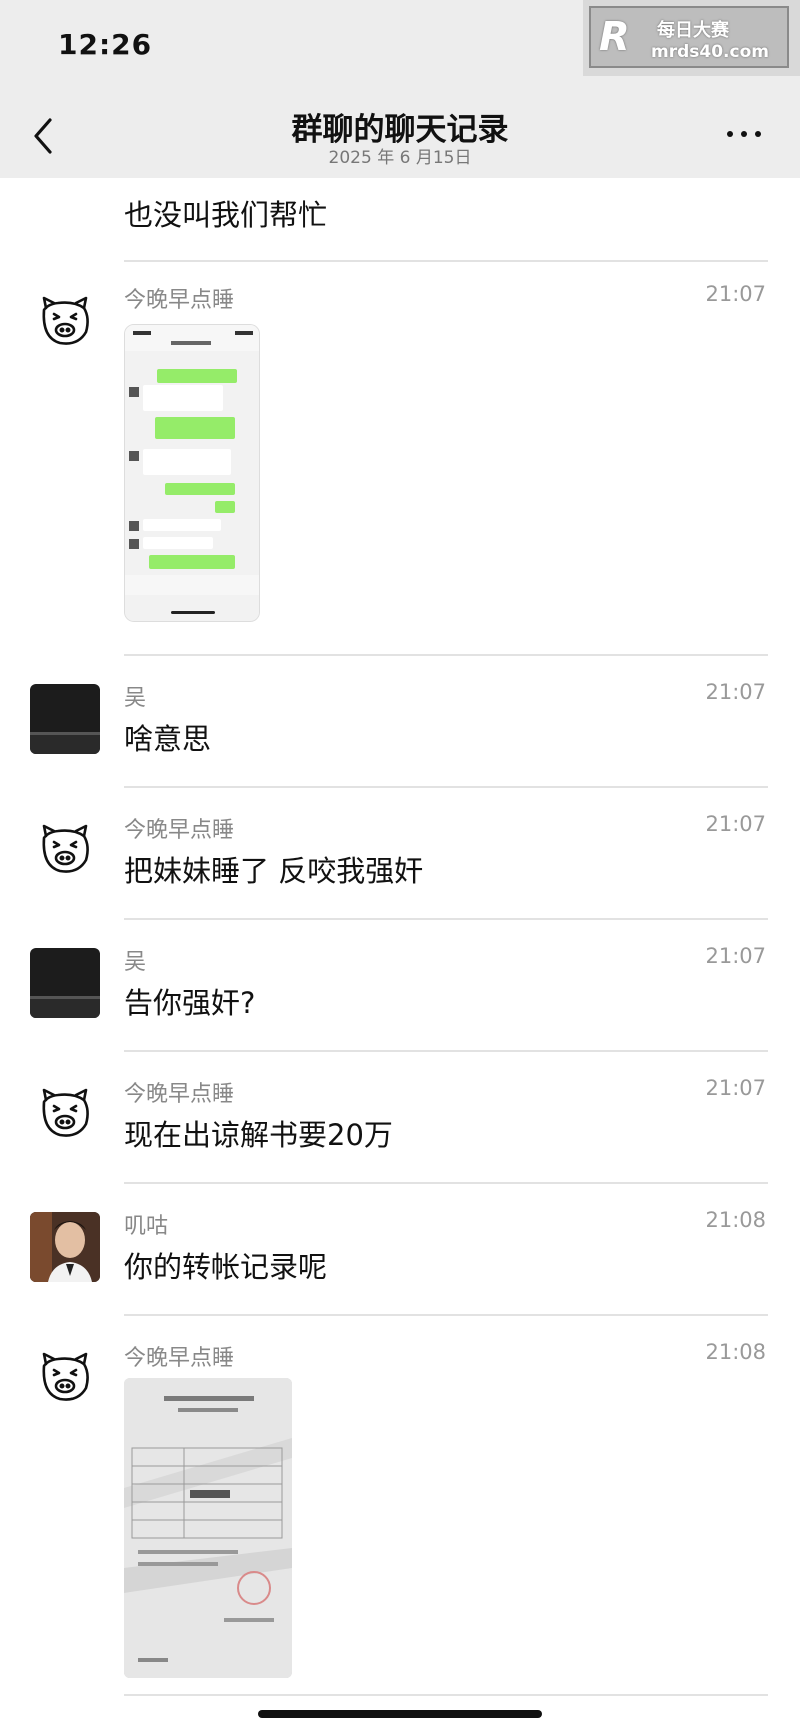  Describe the element at coordinates (189, 1001) in the screenshot. I see `message-text: 告你强奸?` at that location.